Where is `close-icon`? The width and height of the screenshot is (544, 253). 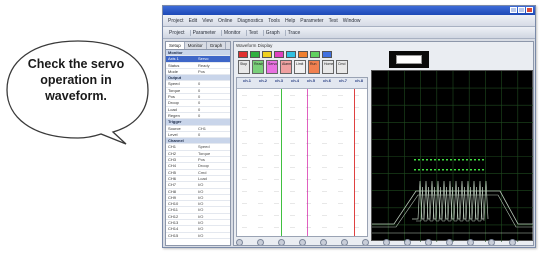
close-icon is located at coordinates (529, 10).